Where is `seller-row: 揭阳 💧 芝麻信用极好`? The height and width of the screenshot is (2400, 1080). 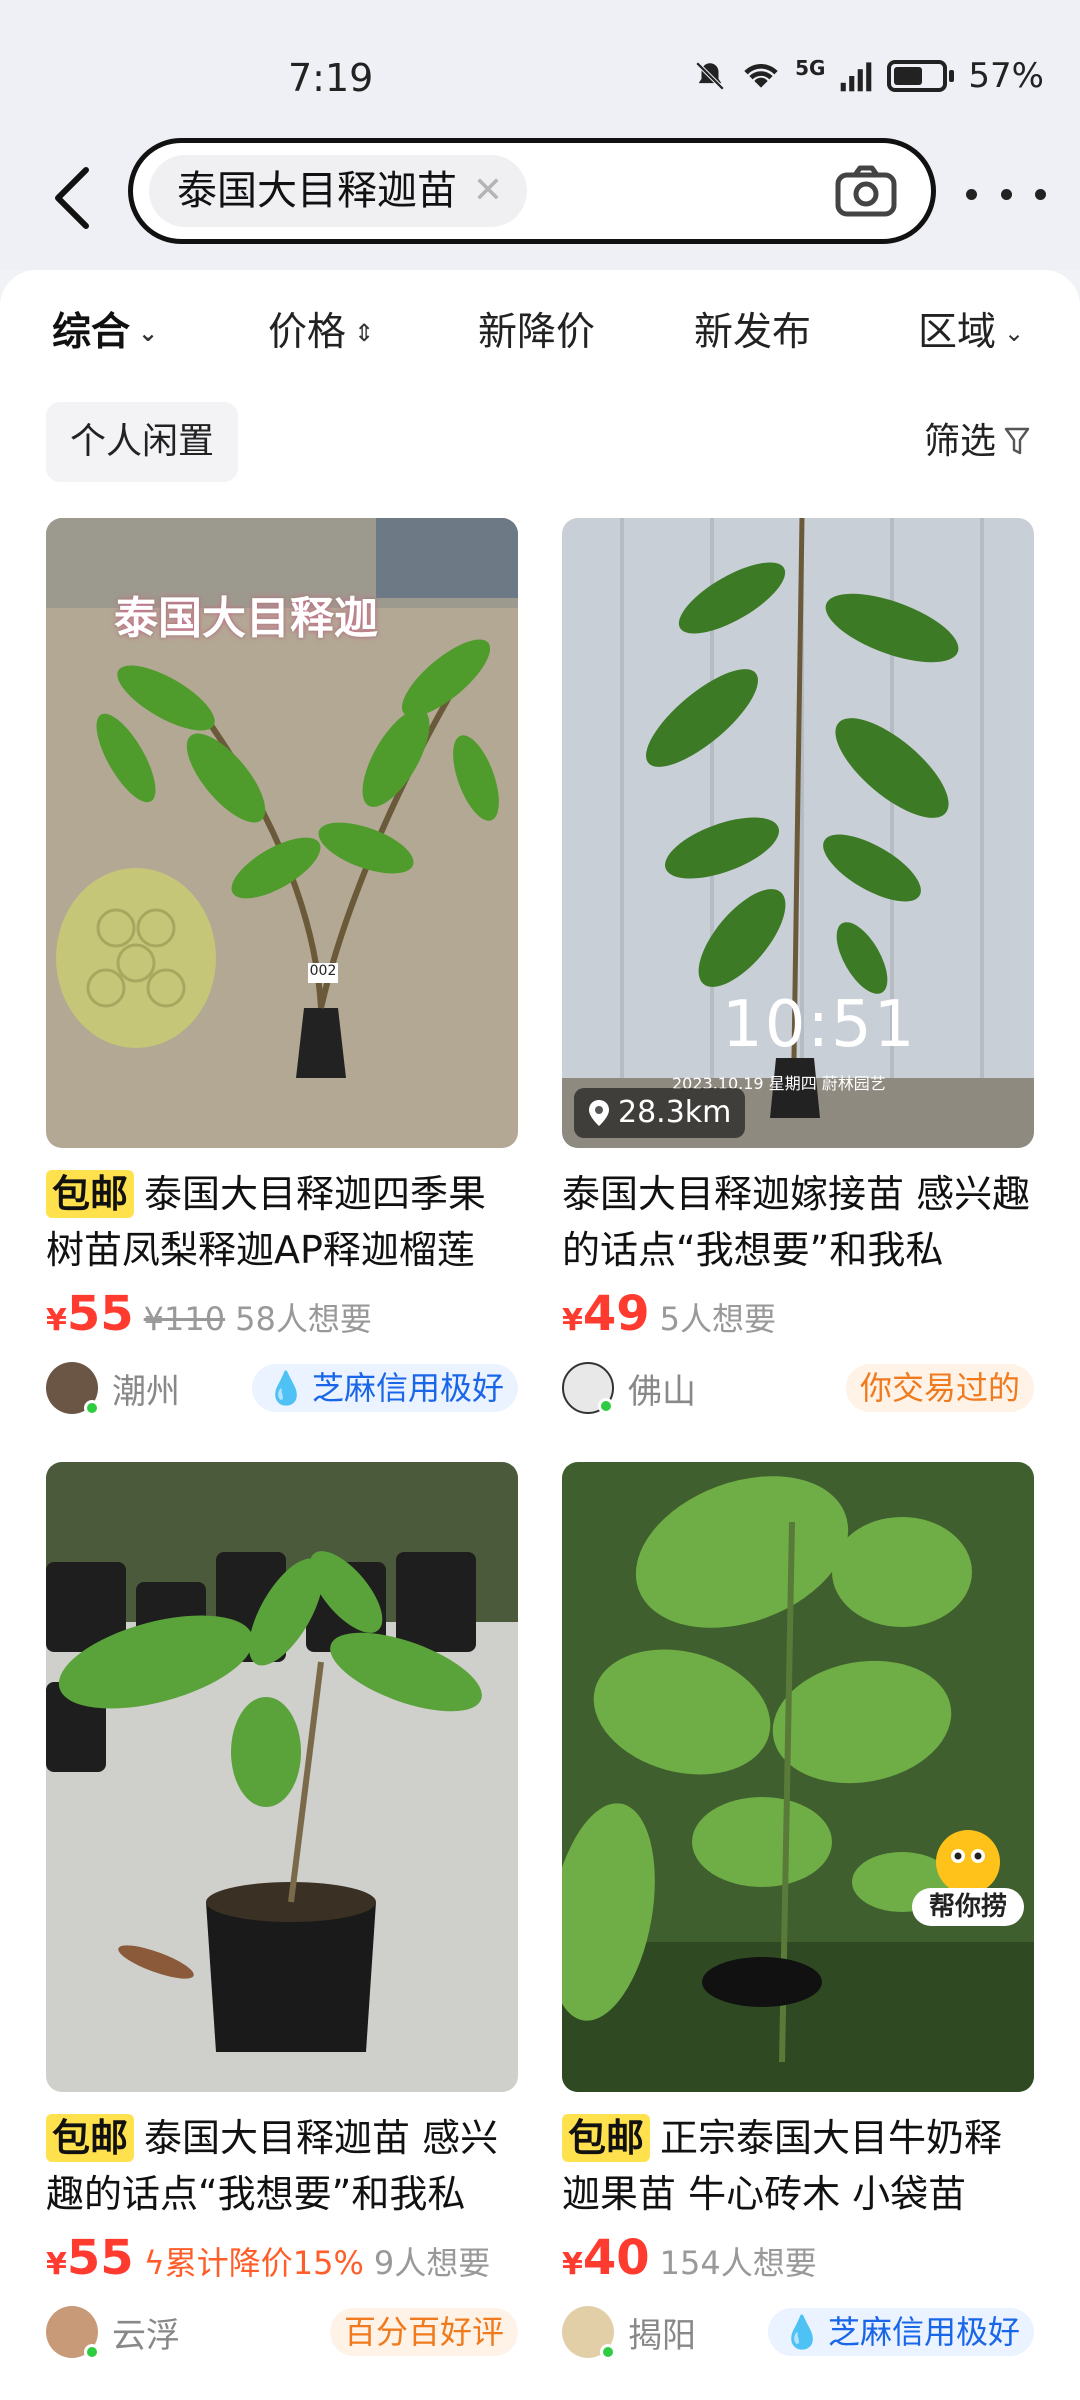 seller-row: 揭阳 💧 芝麻信用极好 is located at coordinates (798, 2332).